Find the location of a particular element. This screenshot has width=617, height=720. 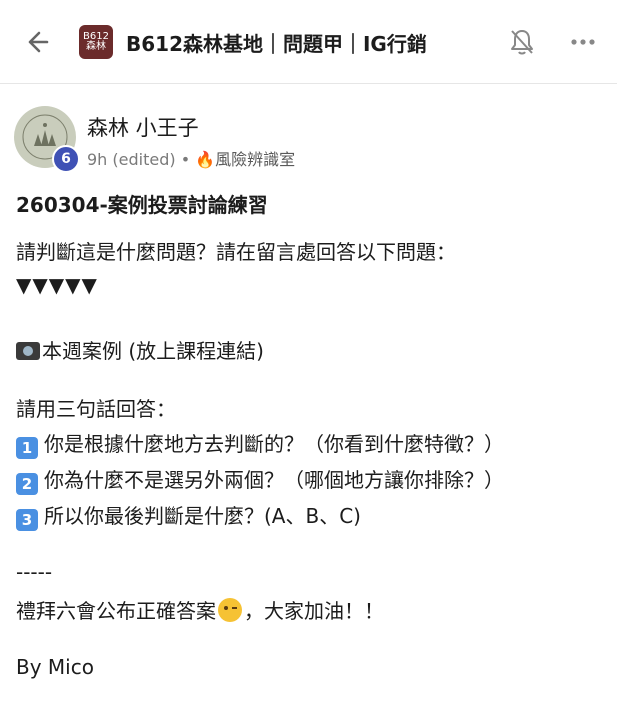

post-meta: 9h (edited) • 🔥風險辨識室 is located at coordinates (191, 158).